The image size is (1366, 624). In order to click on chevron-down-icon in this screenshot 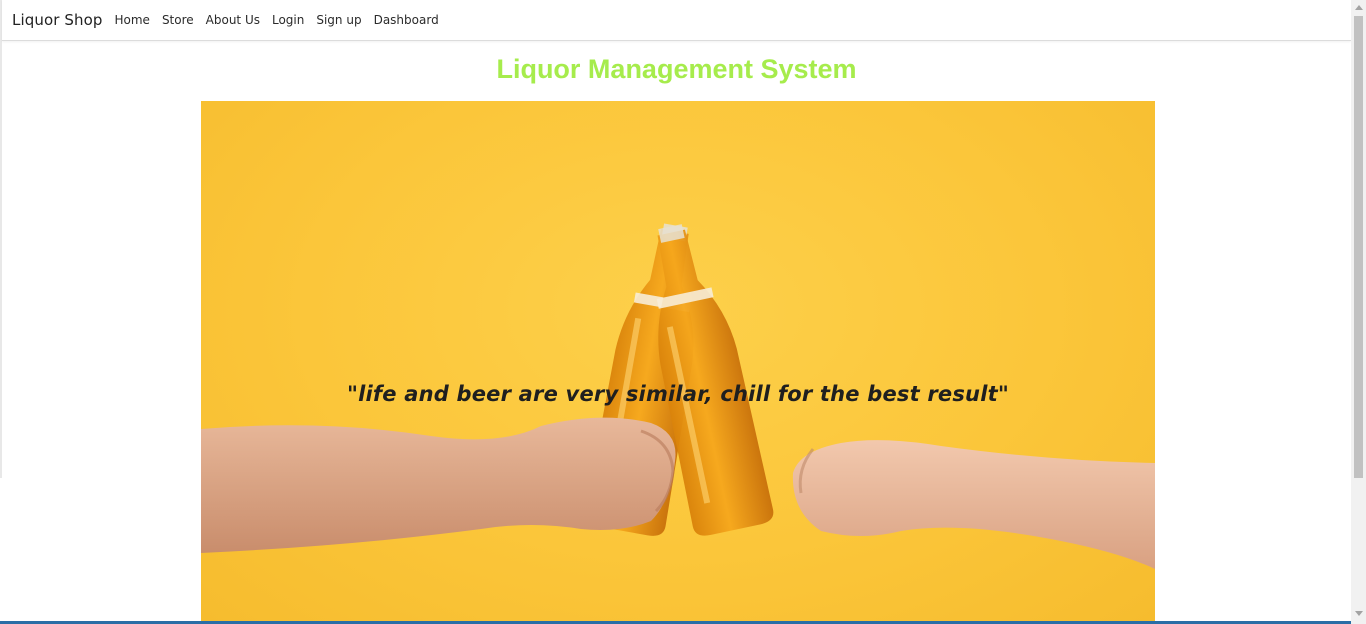, I will do `click(1359, 613)`.